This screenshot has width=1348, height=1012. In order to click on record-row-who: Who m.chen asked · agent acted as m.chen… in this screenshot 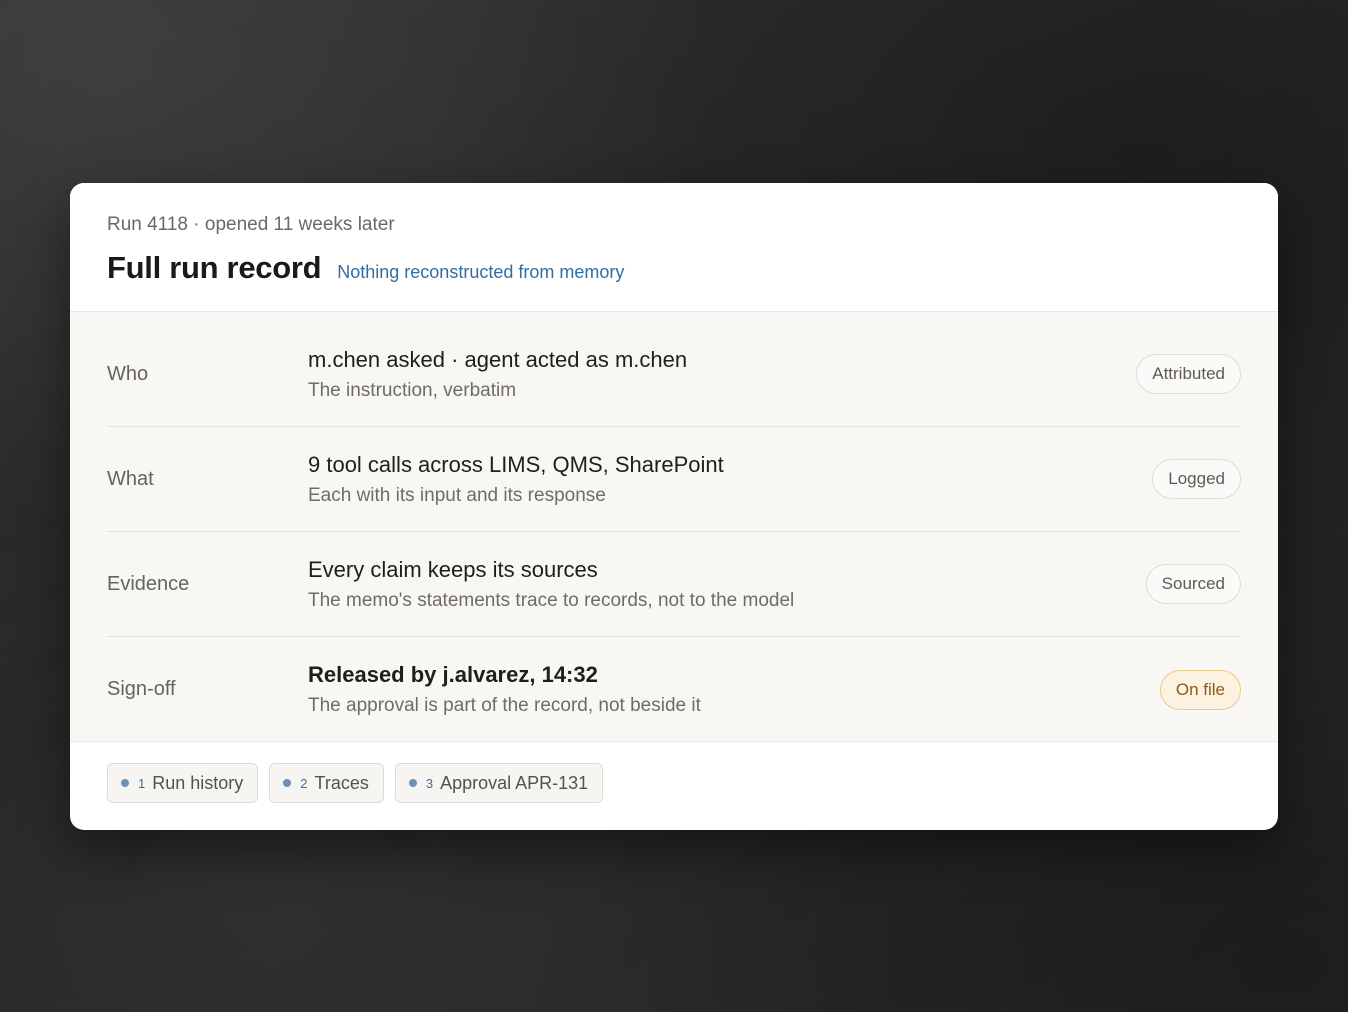, I will do `click(674, 374)`.